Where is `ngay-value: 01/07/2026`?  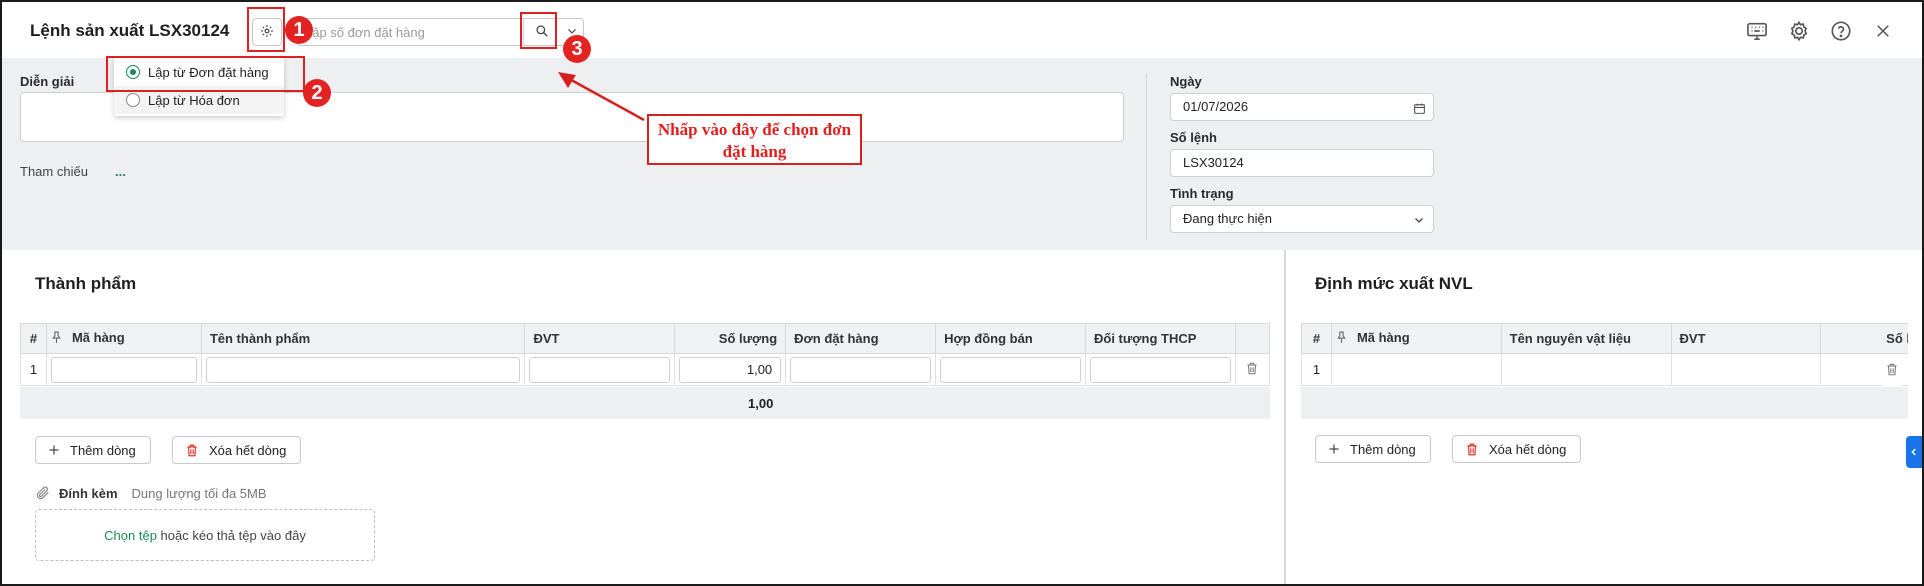
ngay-value: 01/07/2026 is located at coordinates (1216, 106).